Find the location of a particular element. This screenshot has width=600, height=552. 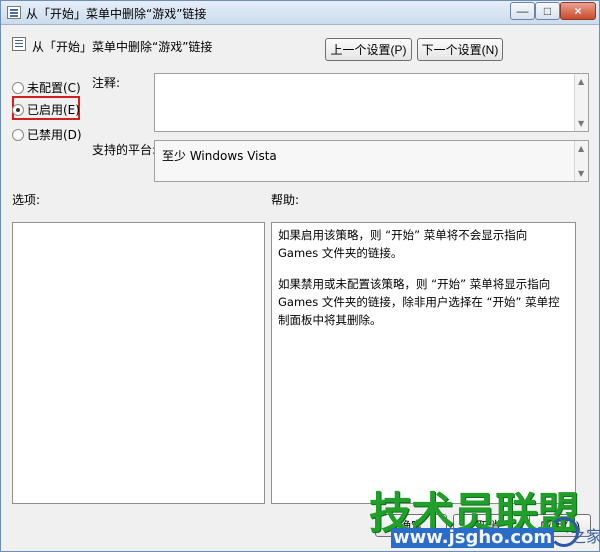

enabled-label: 已启用(E) is located at coordinates (53, 110).